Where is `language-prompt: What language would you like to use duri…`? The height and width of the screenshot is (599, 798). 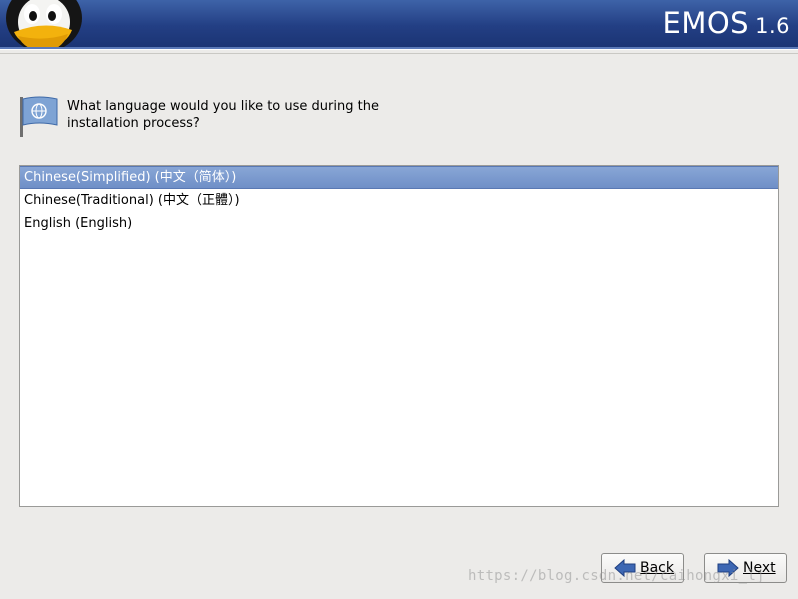
language-prompt: What language would you like to use duri… is located at coordinates (223, 115).